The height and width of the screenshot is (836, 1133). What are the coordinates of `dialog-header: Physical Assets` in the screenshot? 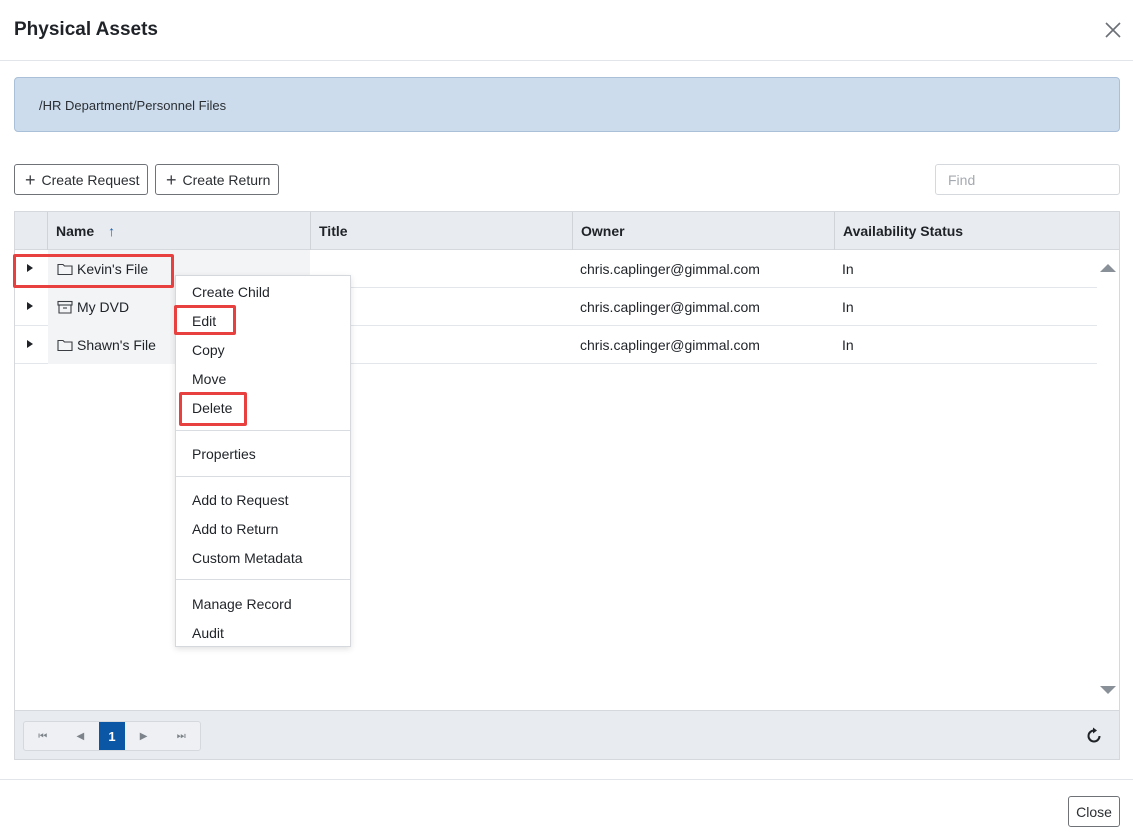 It's located at (566, 30).